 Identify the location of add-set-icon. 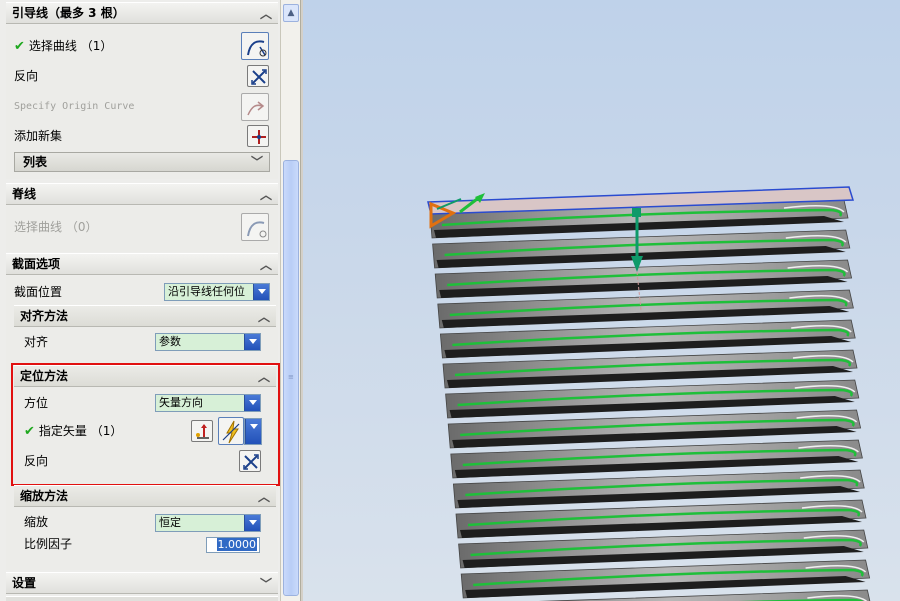
(259, 137).